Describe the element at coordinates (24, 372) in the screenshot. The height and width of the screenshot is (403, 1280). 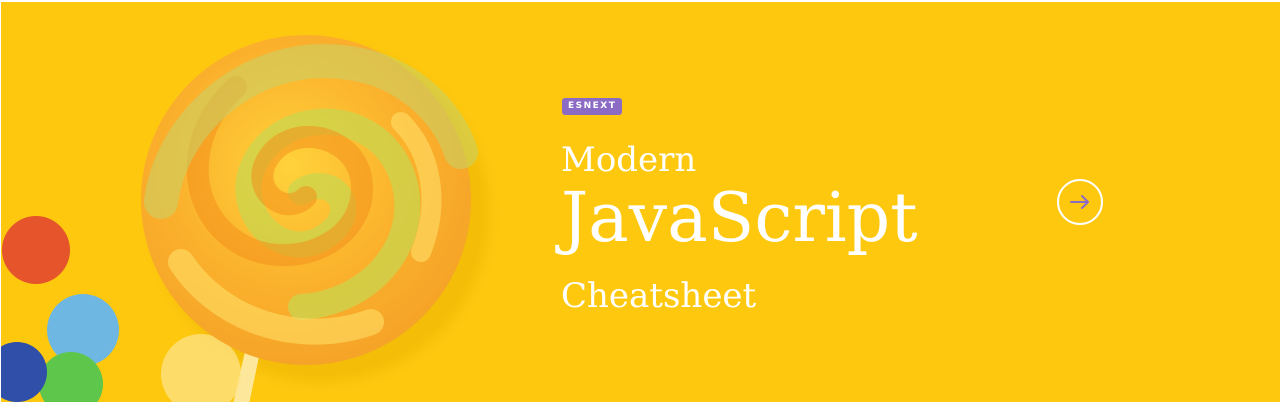
I see `candy-navy` at that location.